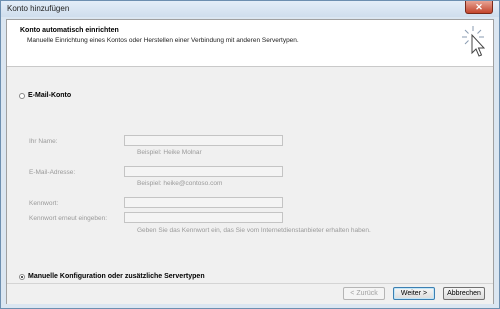  Describe the element at coordinates (473, 41) in the screenshot. I see `cursor-click-icon` at that location.